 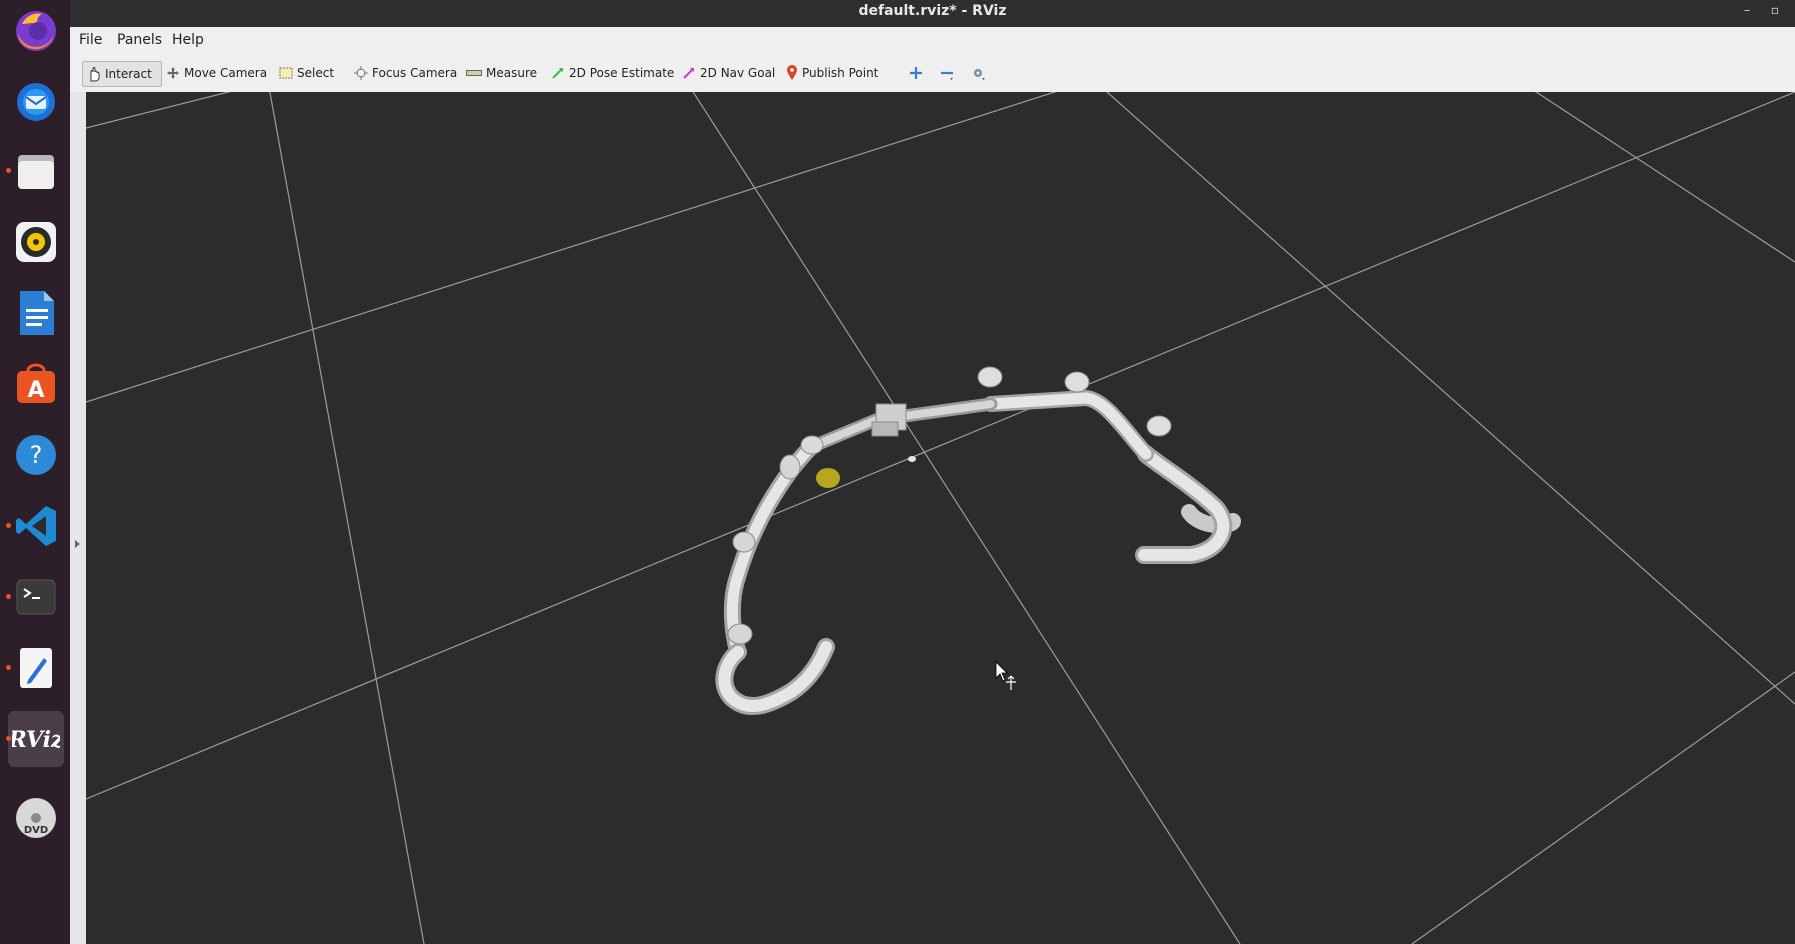 I want to click on help-icon: ?, so click(x=36, y=455).